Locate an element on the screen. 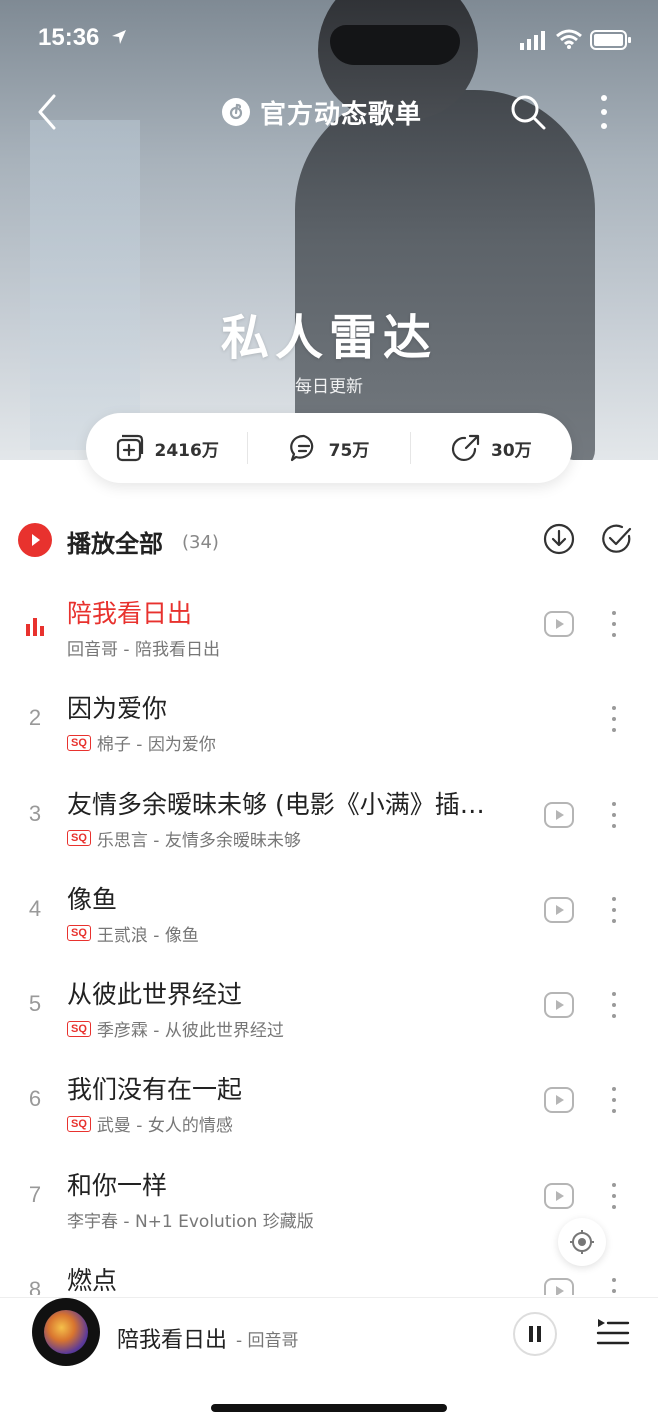  locate-target-icon is located at coordinates (582, 1242).